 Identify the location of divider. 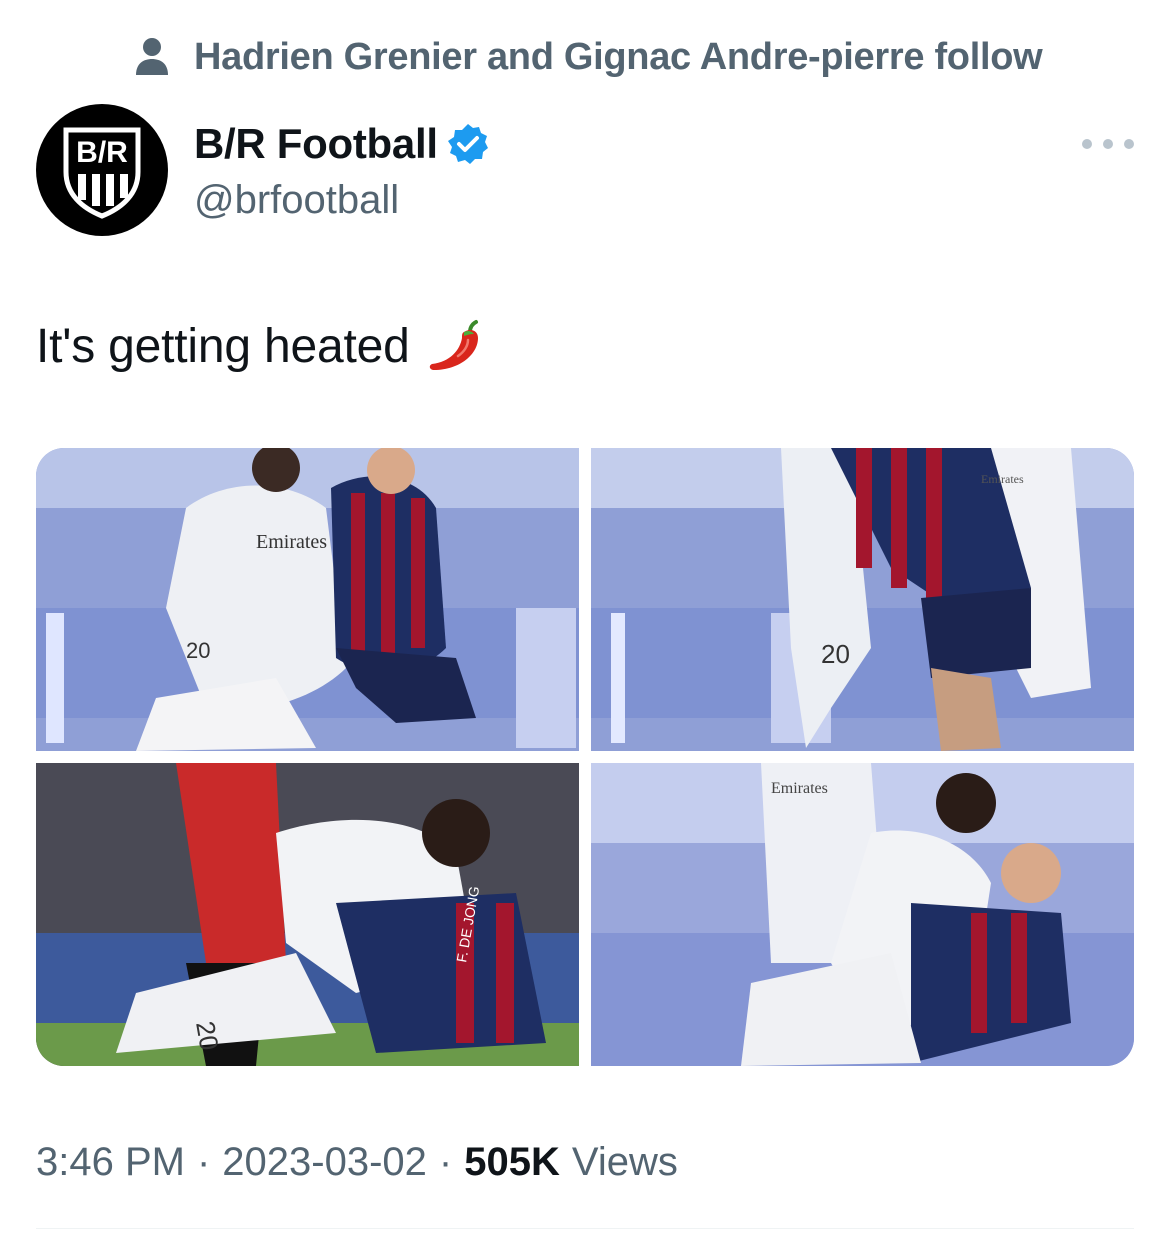
(585, 1228).